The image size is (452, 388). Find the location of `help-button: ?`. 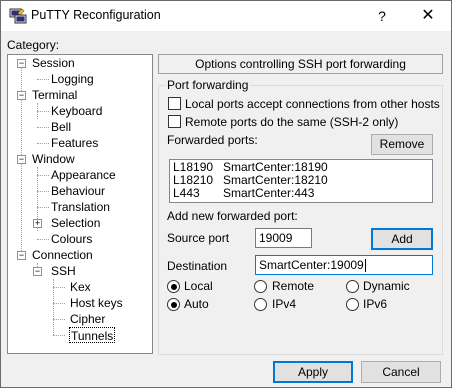

help-button: ? is located at coordinates (382, 16).